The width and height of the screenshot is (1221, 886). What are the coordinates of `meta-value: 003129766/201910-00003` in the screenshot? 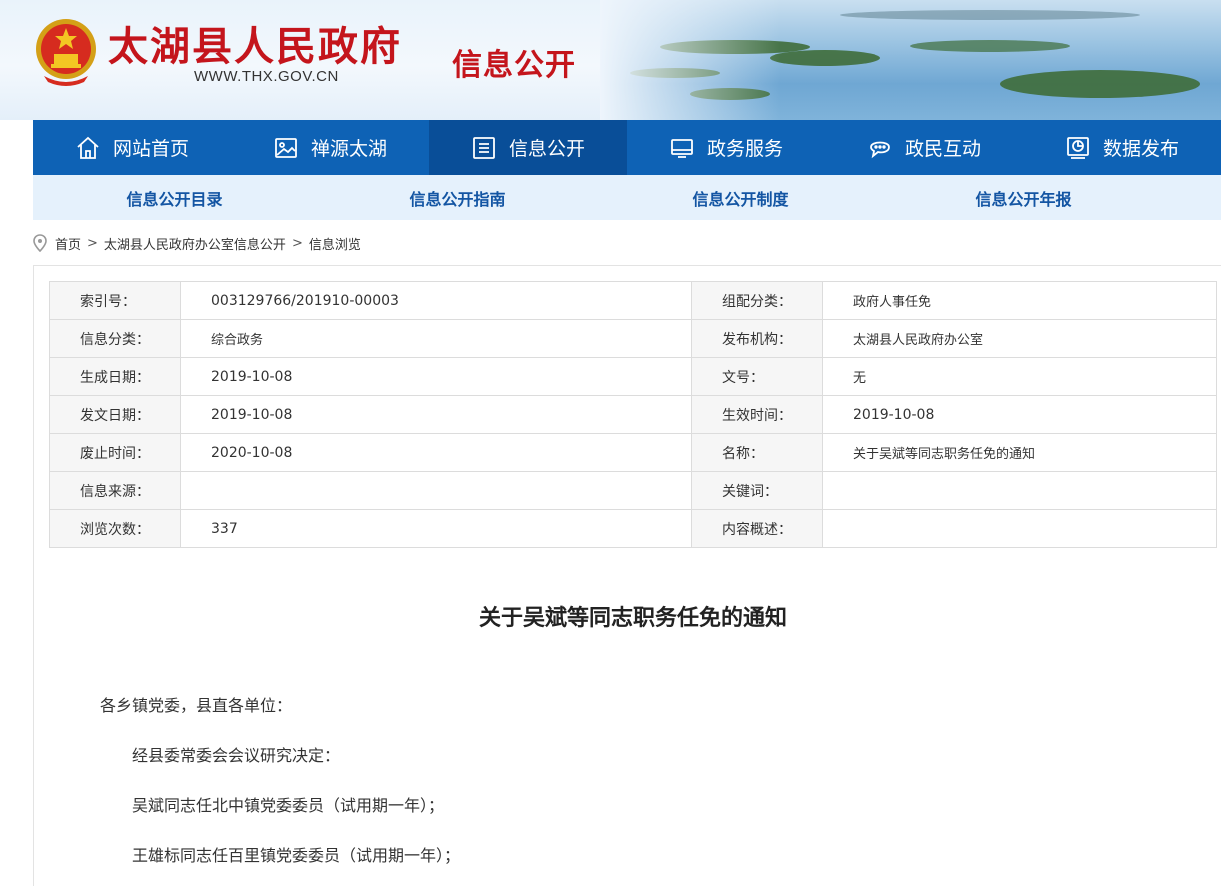 It's located at (436, 300).